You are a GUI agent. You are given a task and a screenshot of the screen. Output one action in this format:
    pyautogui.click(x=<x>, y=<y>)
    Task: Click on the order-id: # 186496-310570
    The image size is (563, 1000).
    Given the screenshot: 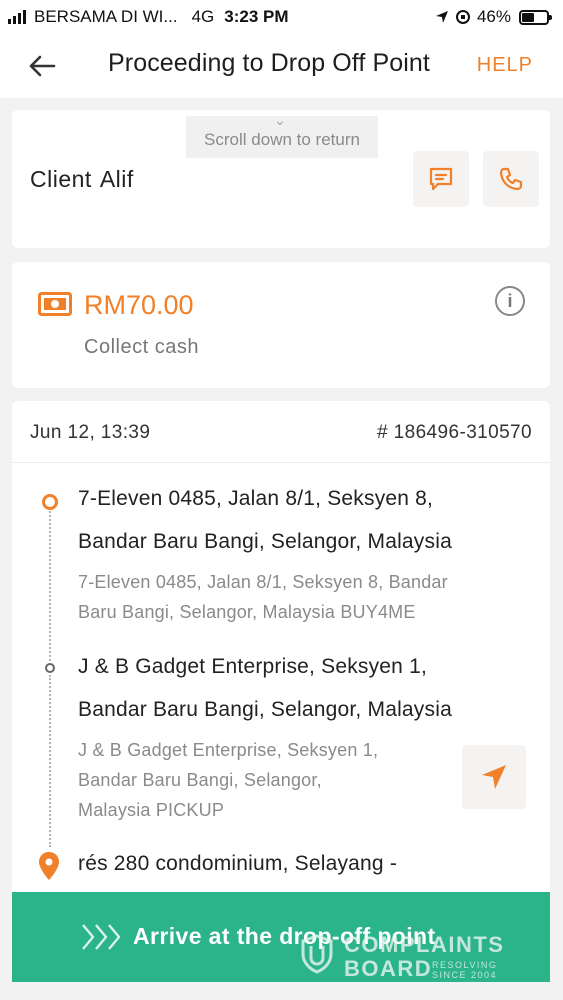 What is the action you would take?
    pyautogui.click(x=454, y=432)
    